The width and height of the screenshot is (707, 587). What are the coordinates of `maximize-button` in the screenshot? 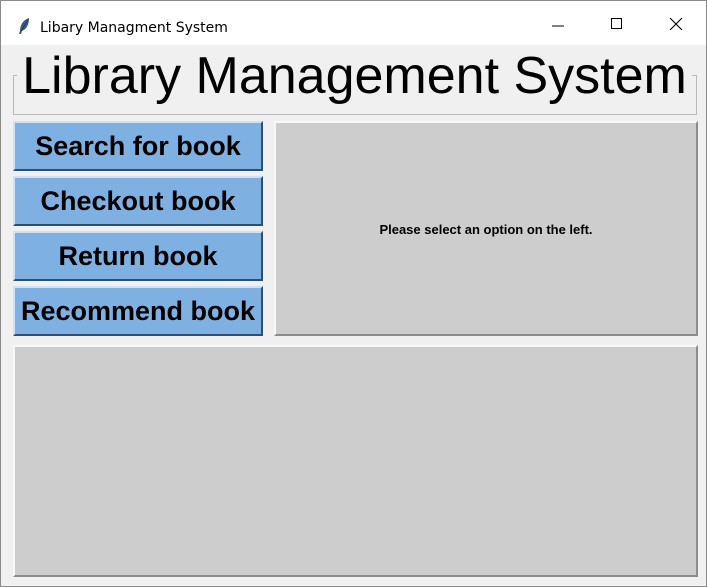 It's located at (616, 23).